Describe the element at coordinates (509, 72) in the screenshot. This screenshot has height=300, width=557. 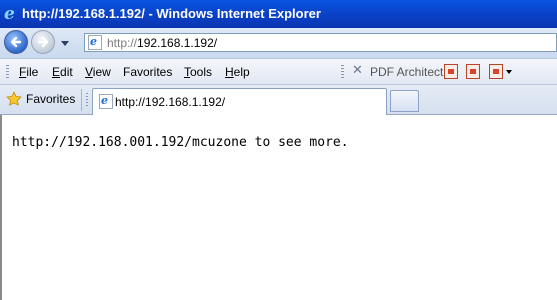
I see `pdf-options-dropdown-icon` at that location.